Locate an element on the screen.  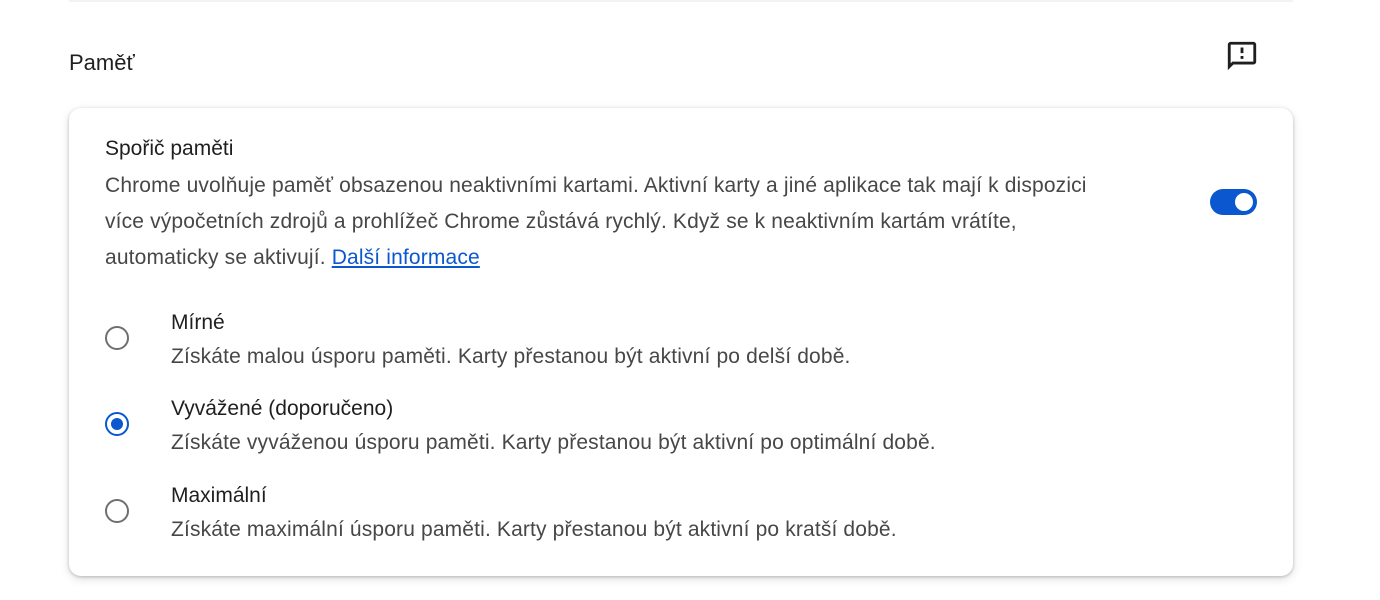
radio-button-maximum is located at coordinates (117, 511).